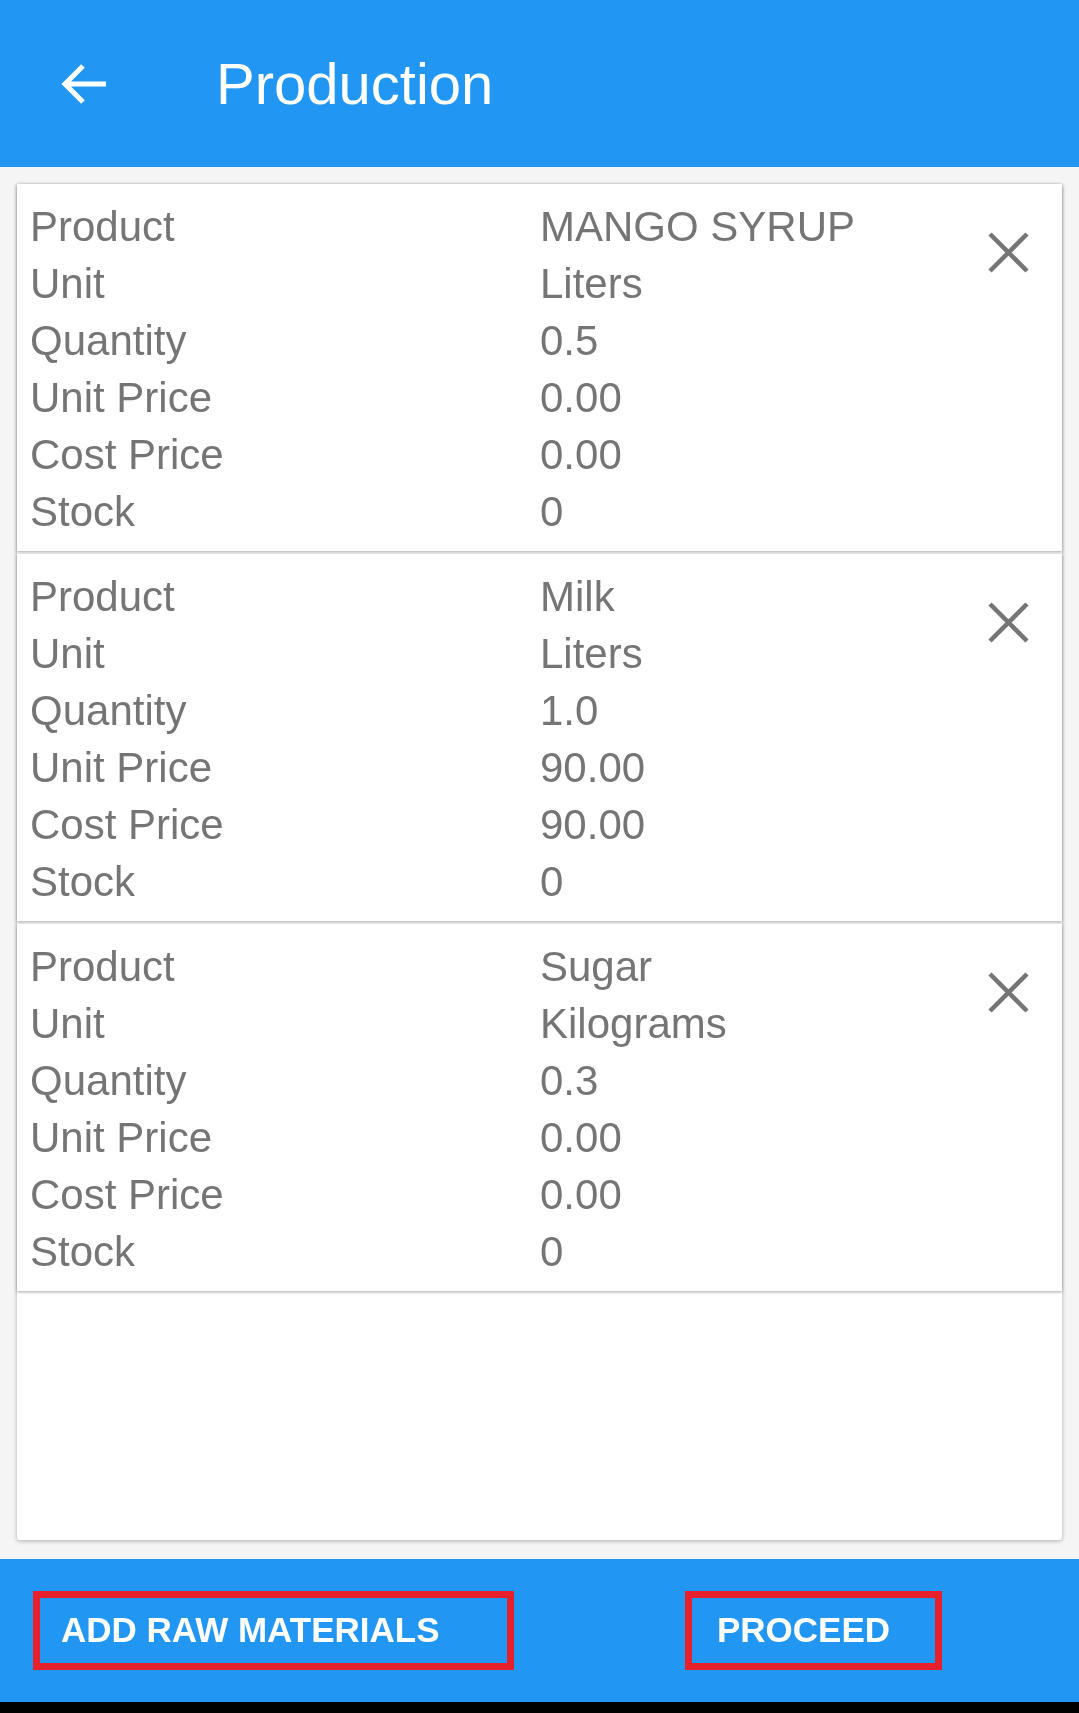  What do you see at coordinates (698, 227) in the screenshot?
I see `field-value: MANGO SYRUP` at bounding box center [698, 227].